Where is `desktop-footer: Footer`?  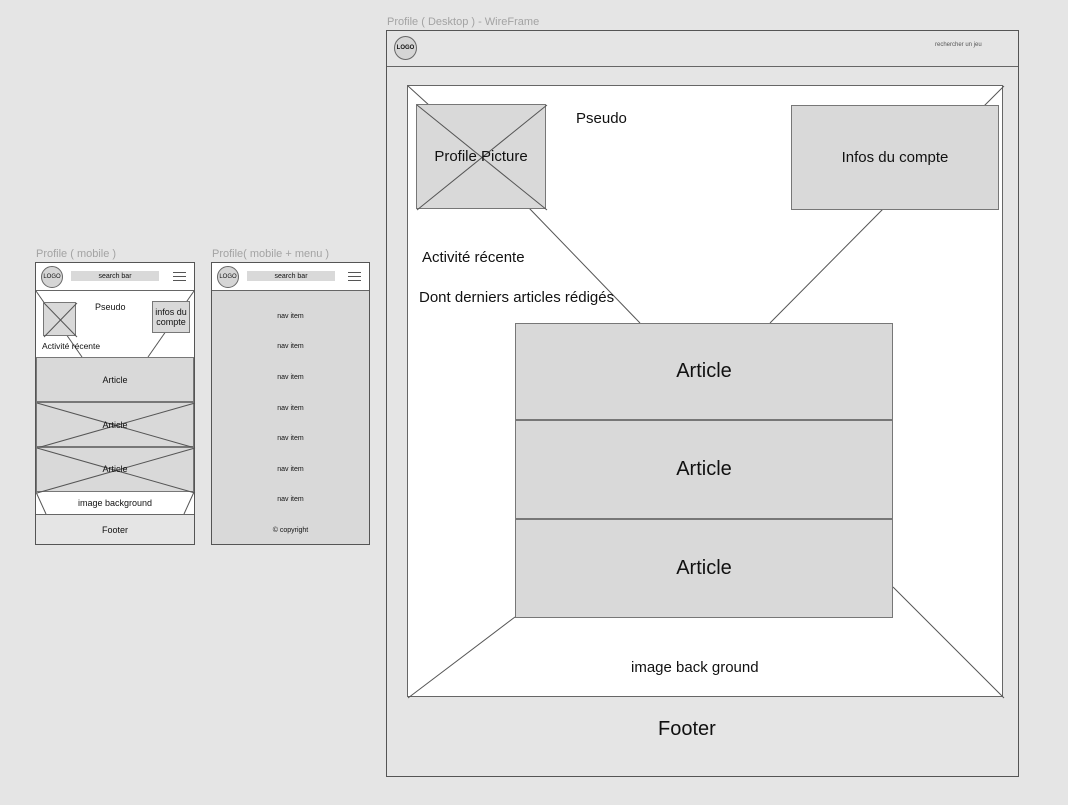 desktop-footer: Footer is located at coordinates (687, 729).